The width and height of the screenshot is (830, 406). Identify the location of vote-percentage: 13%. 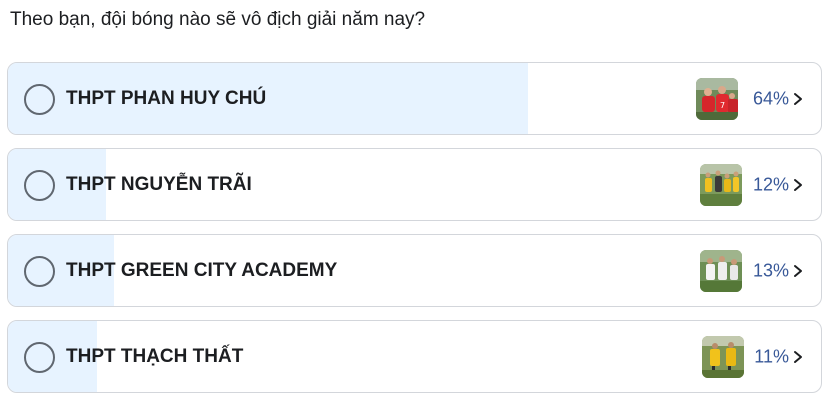
(770, 270).